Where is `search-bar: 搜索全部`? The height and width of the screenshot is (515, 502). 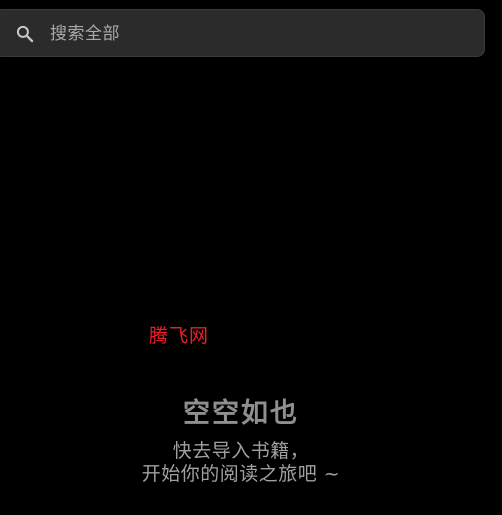 search-bar: 搜索全部 is located at coordinates (242, 33).